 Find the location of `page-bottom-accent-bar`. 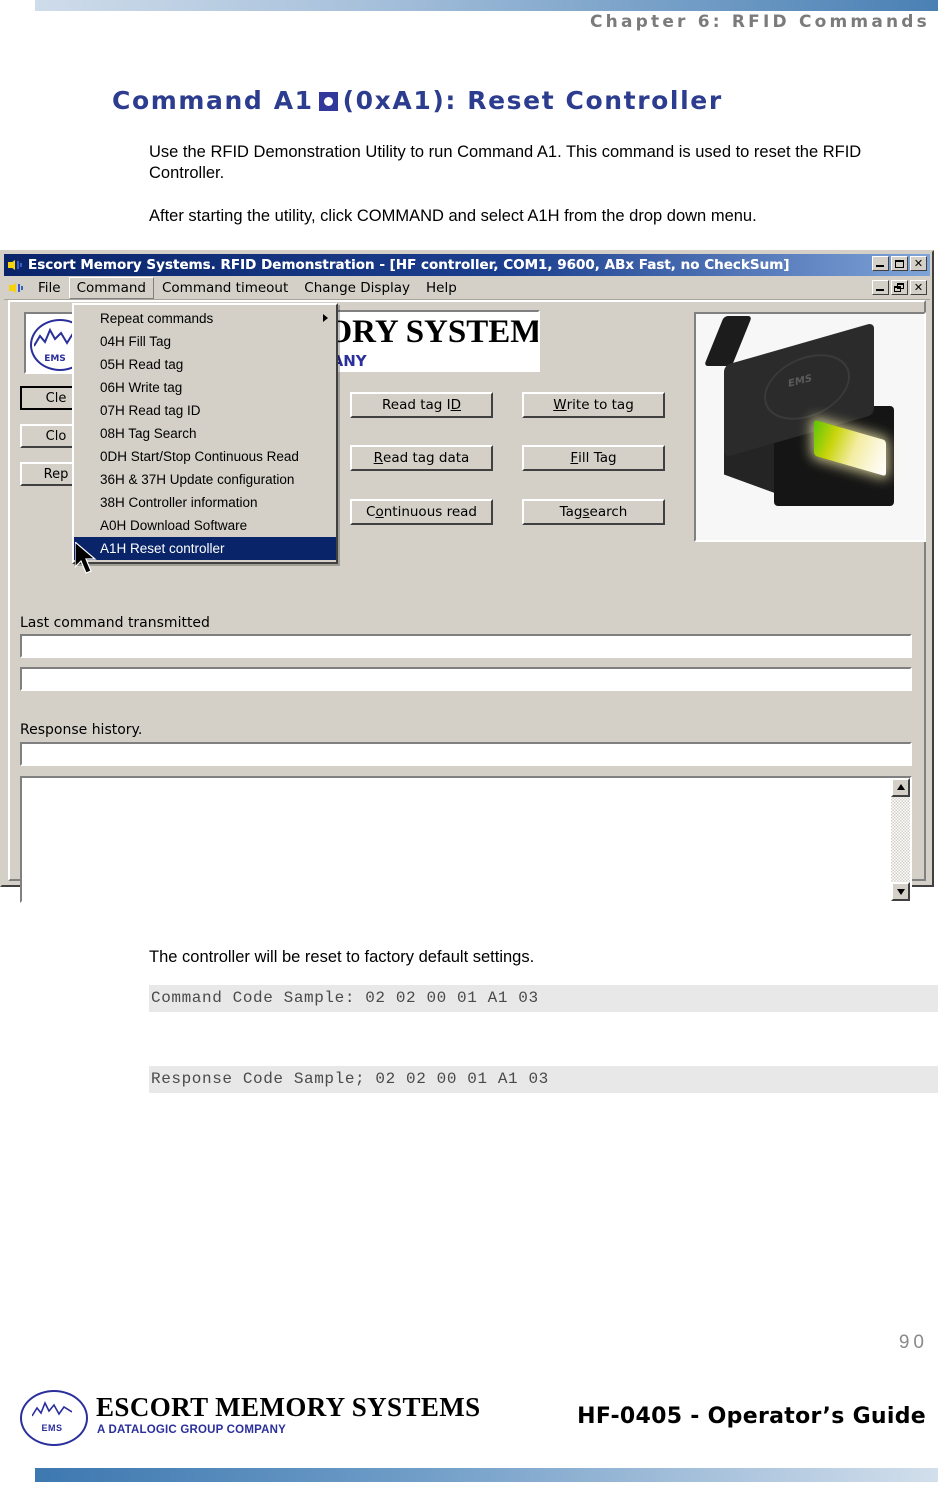

page-bottom-accent-bar is located at coordinates (486, 1475).